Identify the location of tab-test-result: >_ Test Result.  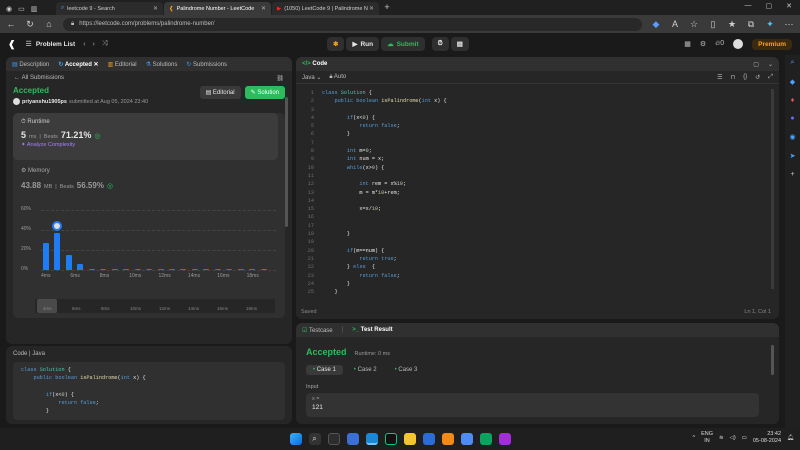
(372, 330).